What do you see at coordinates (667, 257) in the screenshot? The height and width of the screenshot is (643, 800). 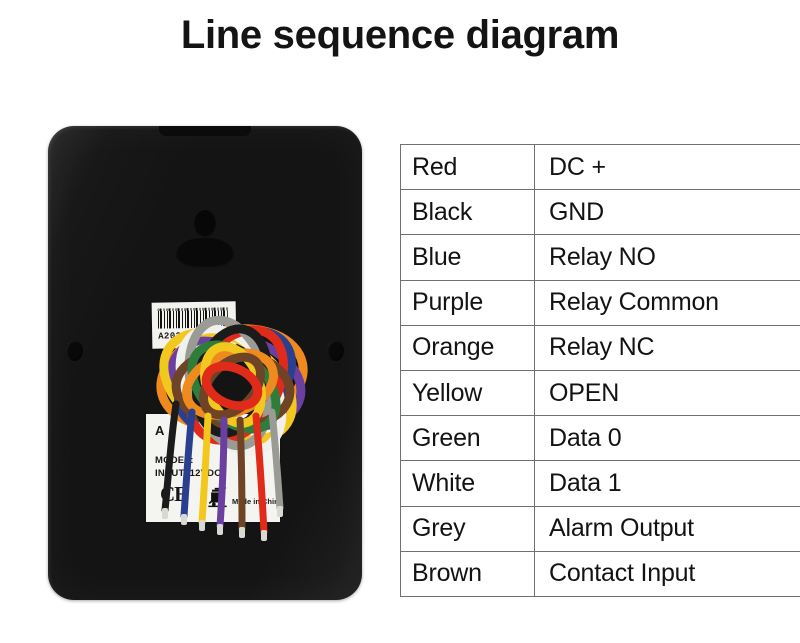 I see `wire-function-cell: Relay NO` at bounding box center [667, 257].